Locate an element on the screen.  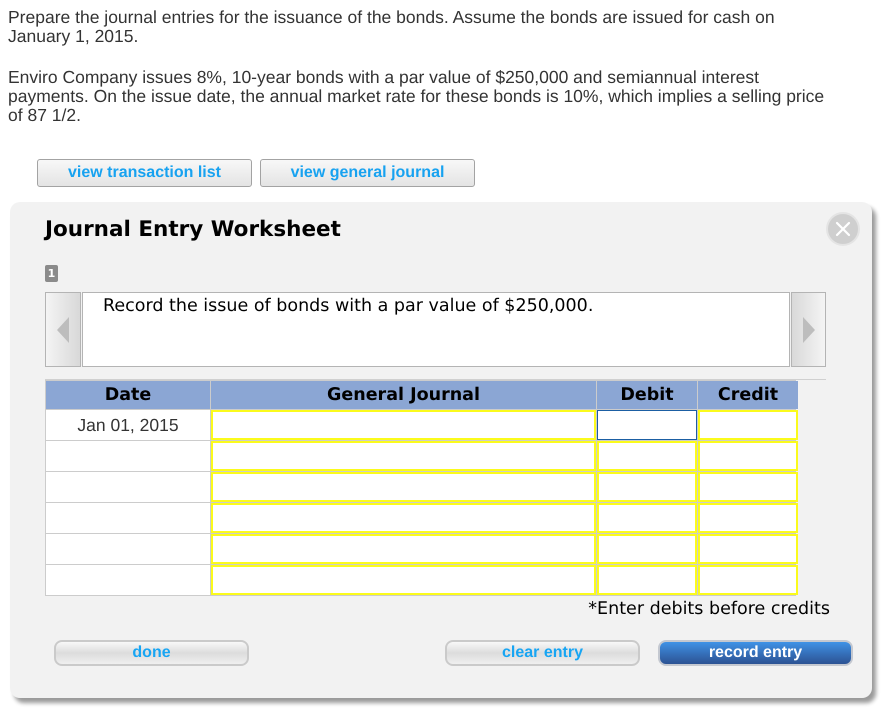
column-header: Credit is located at coordinates (748, 395).